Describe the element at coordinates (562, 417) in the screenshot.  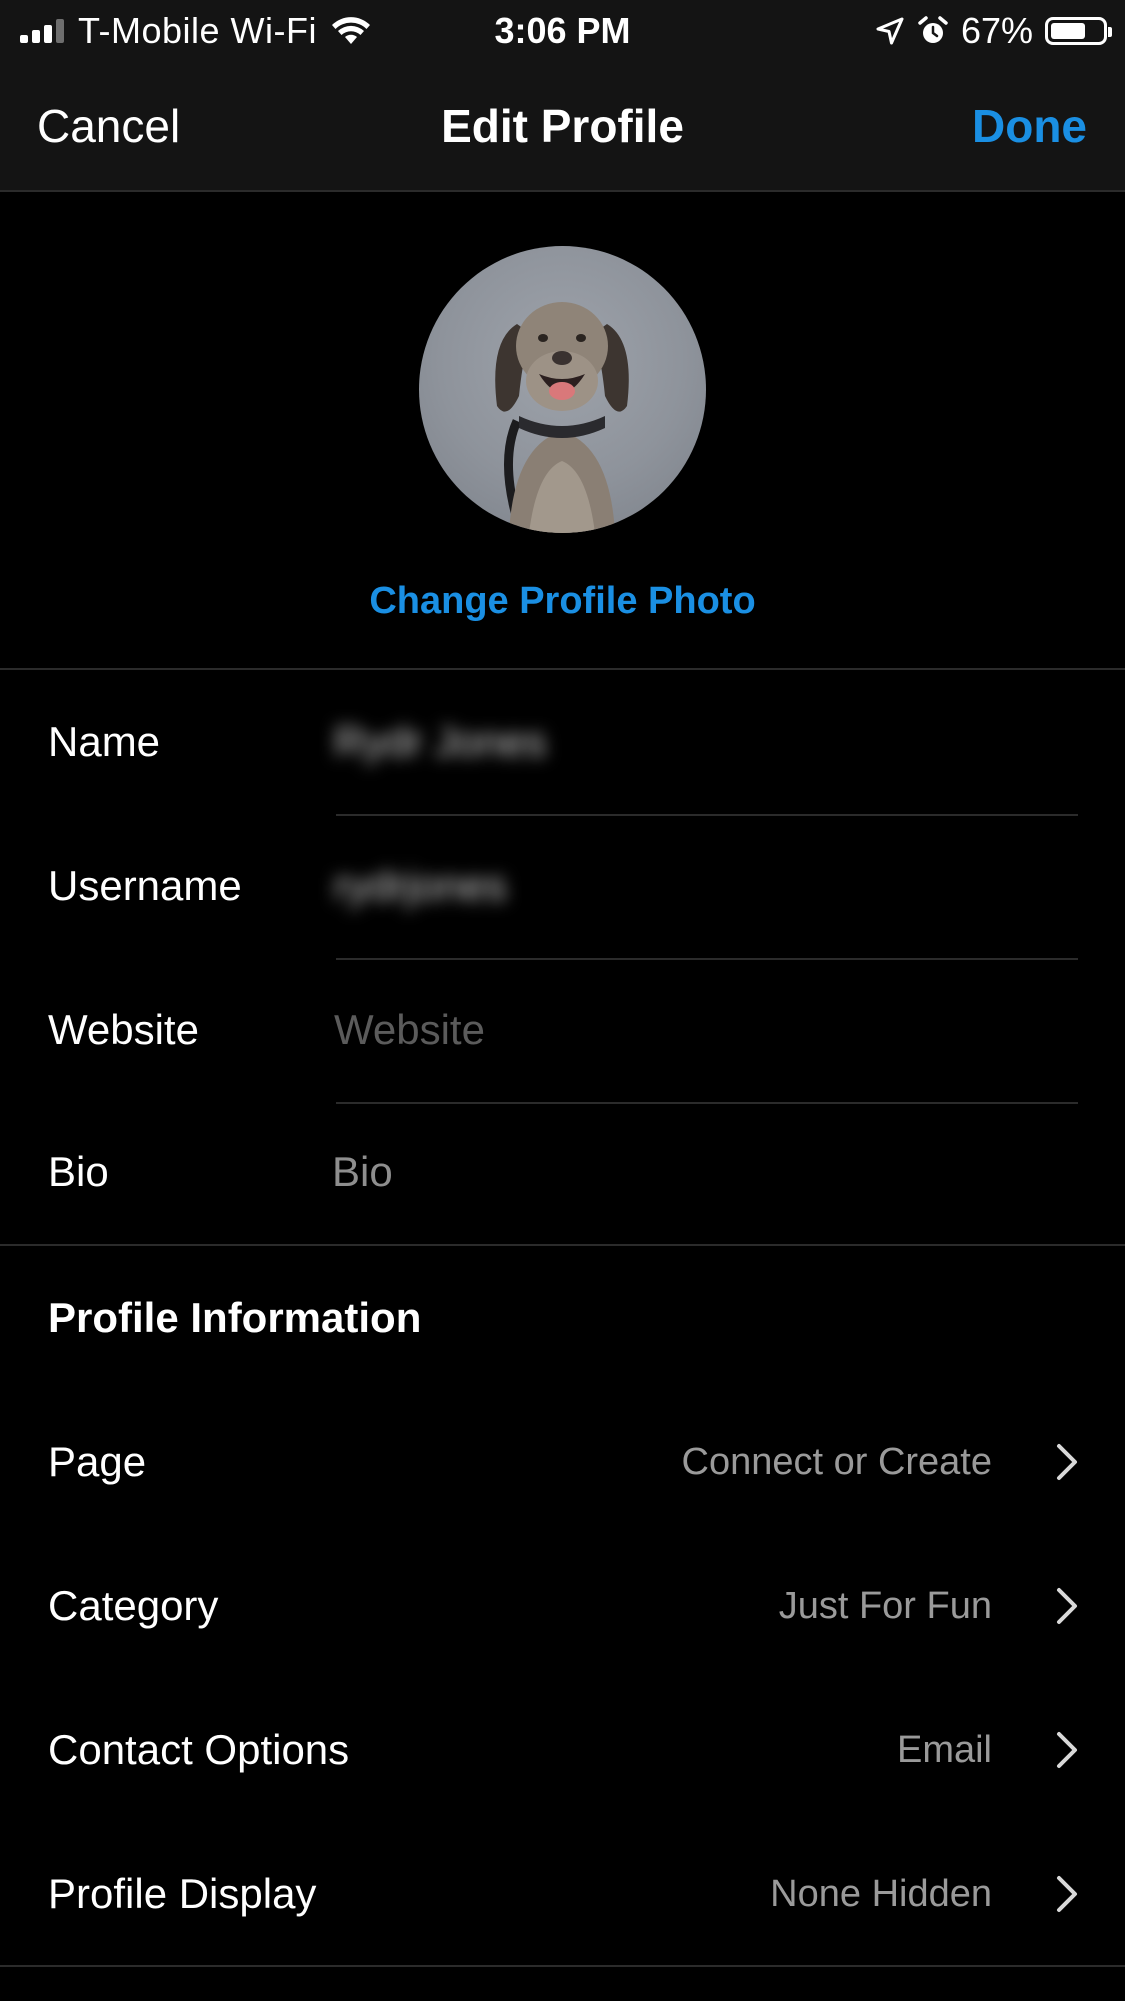
I see `dog-photo` at that location.